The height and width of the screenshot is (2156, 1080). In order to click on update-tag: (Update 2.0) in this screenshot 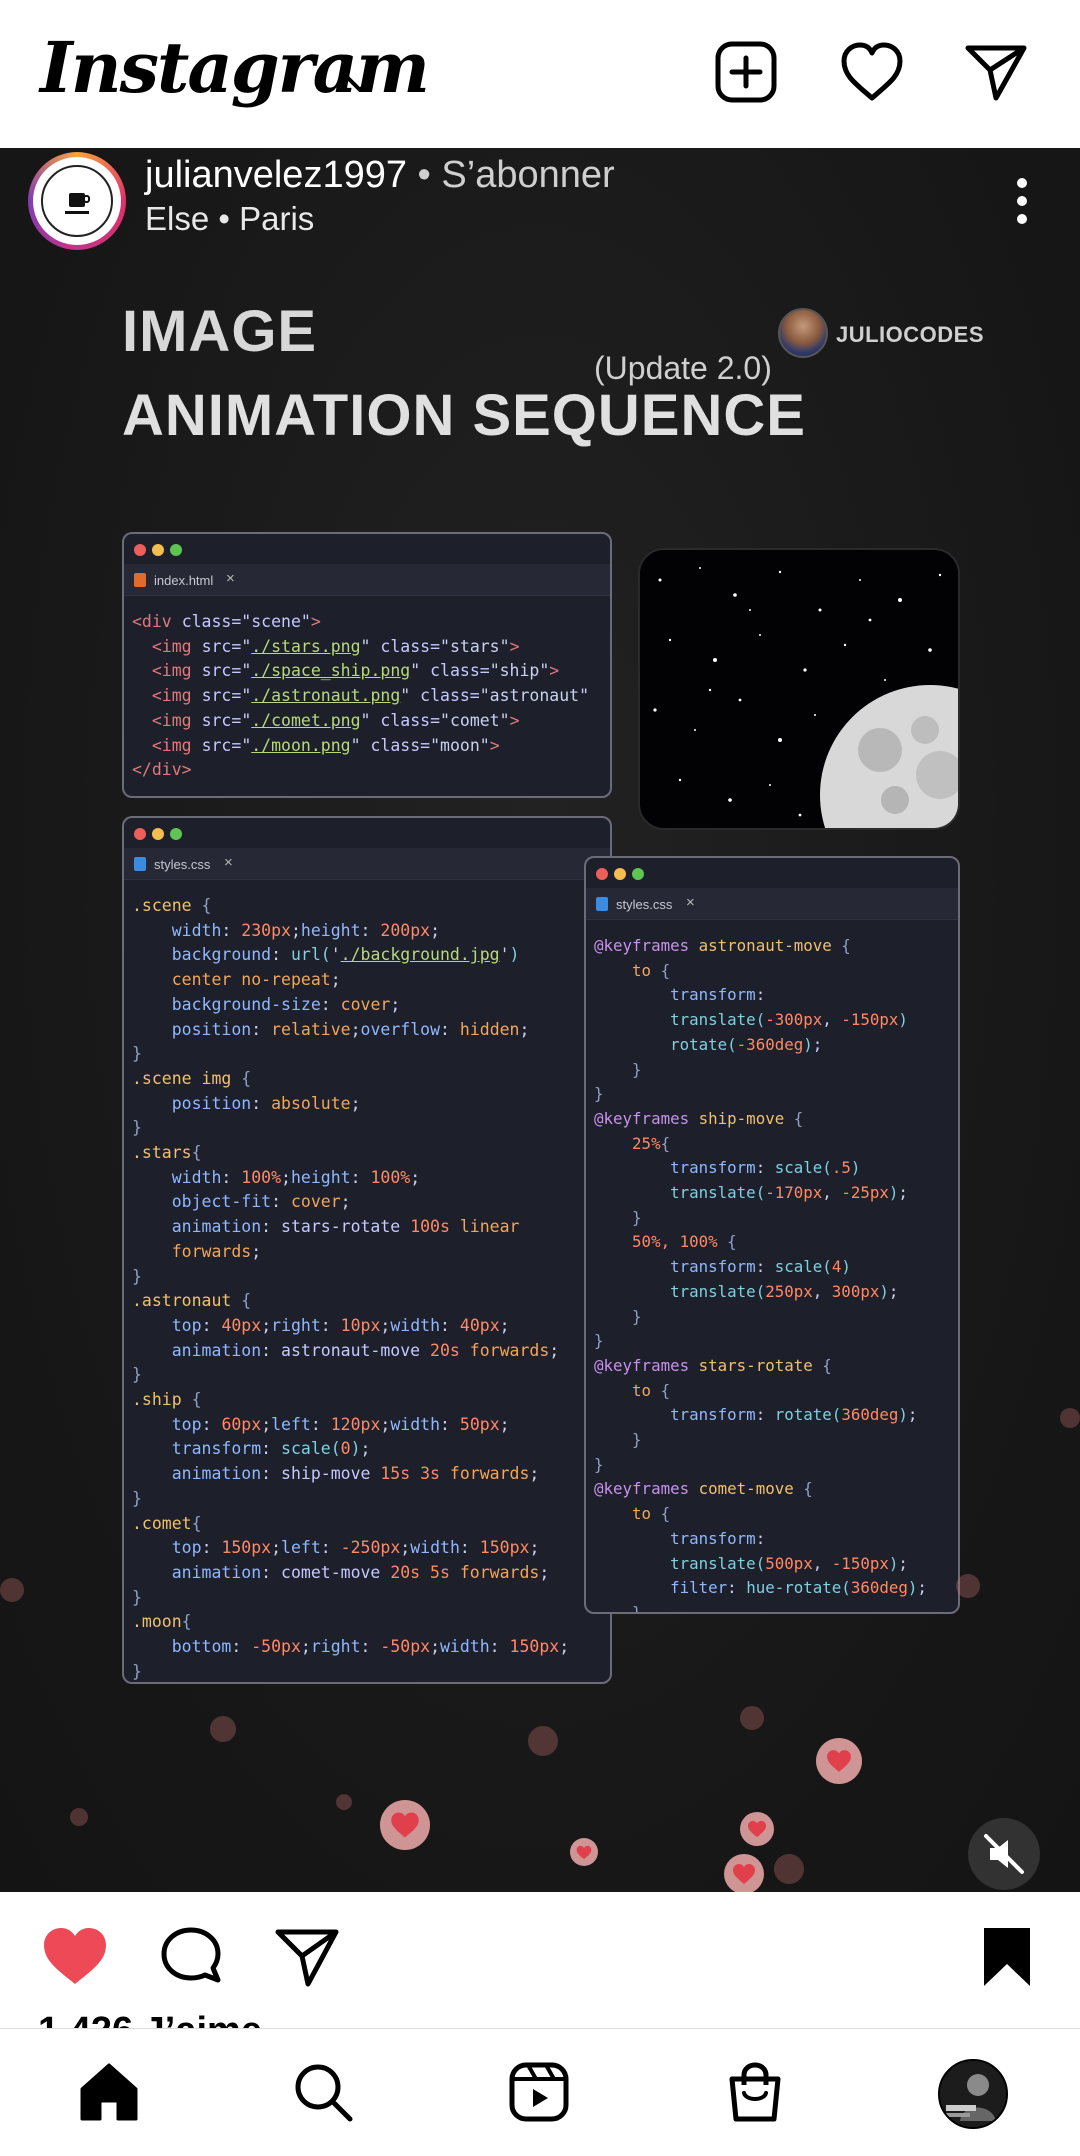, I will do `click(683, 368)`.